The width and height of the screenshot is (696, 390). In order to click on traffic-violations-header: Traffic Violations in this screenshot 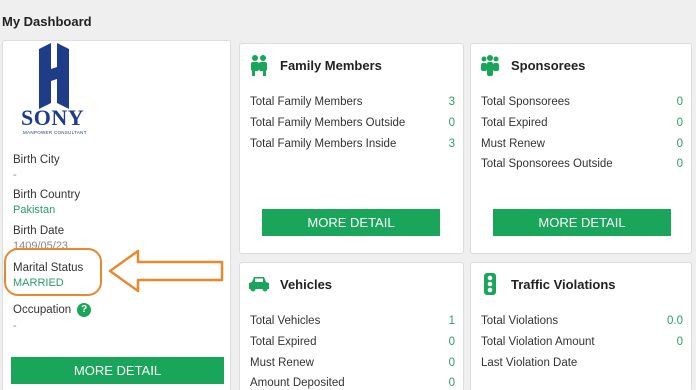, I will do `click(581, 284)`.